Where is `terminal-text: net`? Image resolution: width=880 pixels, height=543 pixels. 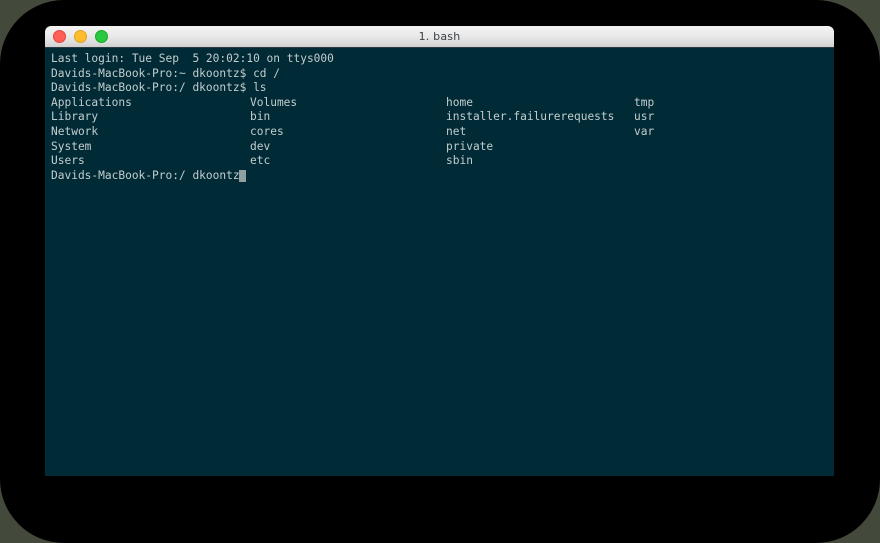 terminal-text: net is located at coordinates (456, 131).